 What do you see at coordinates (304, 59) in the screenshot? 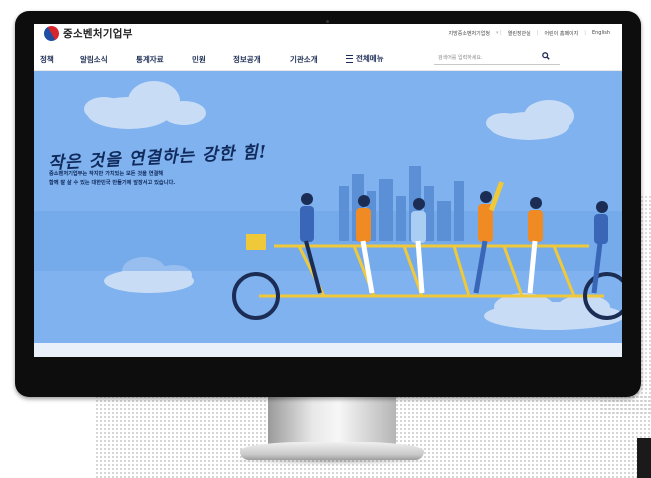
I see `nav-item-about: 기관소개` at bounding box center [304, 59].